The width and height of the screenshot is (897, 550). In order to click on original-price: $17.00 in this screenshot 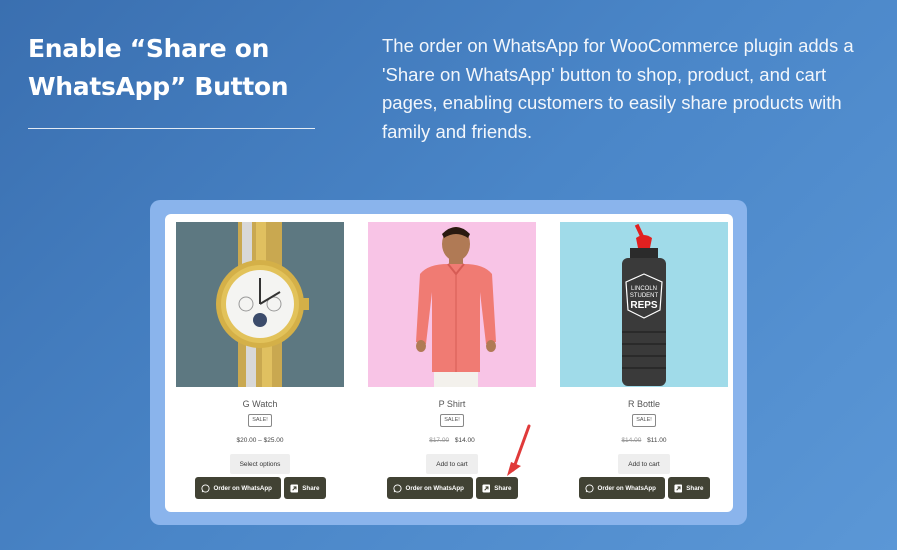, I will do `click(439, 440)`.